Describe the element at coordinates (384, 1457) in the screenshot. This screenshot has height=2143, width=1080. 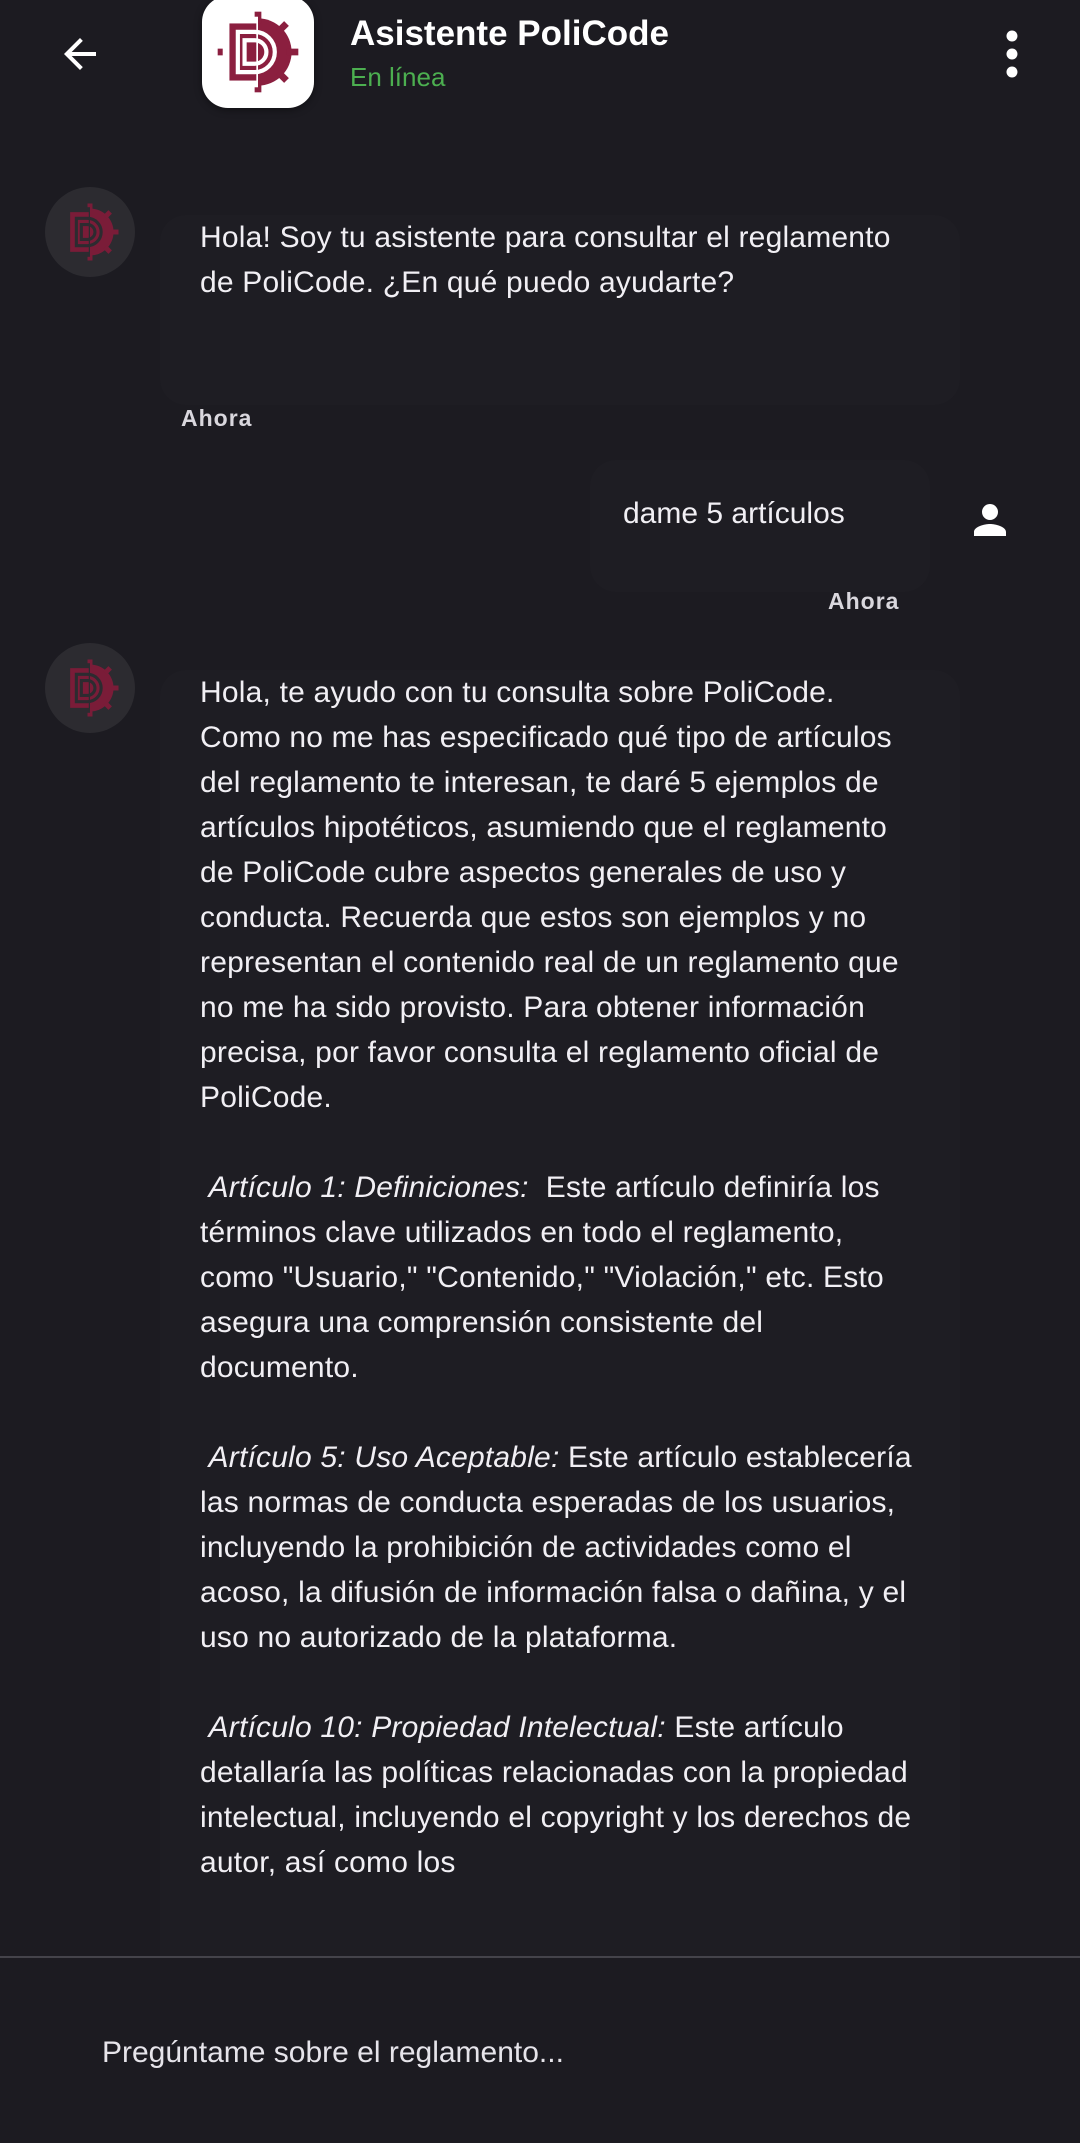
I see `article-title: Artículo 5: Uso Aceptable:` at that location.